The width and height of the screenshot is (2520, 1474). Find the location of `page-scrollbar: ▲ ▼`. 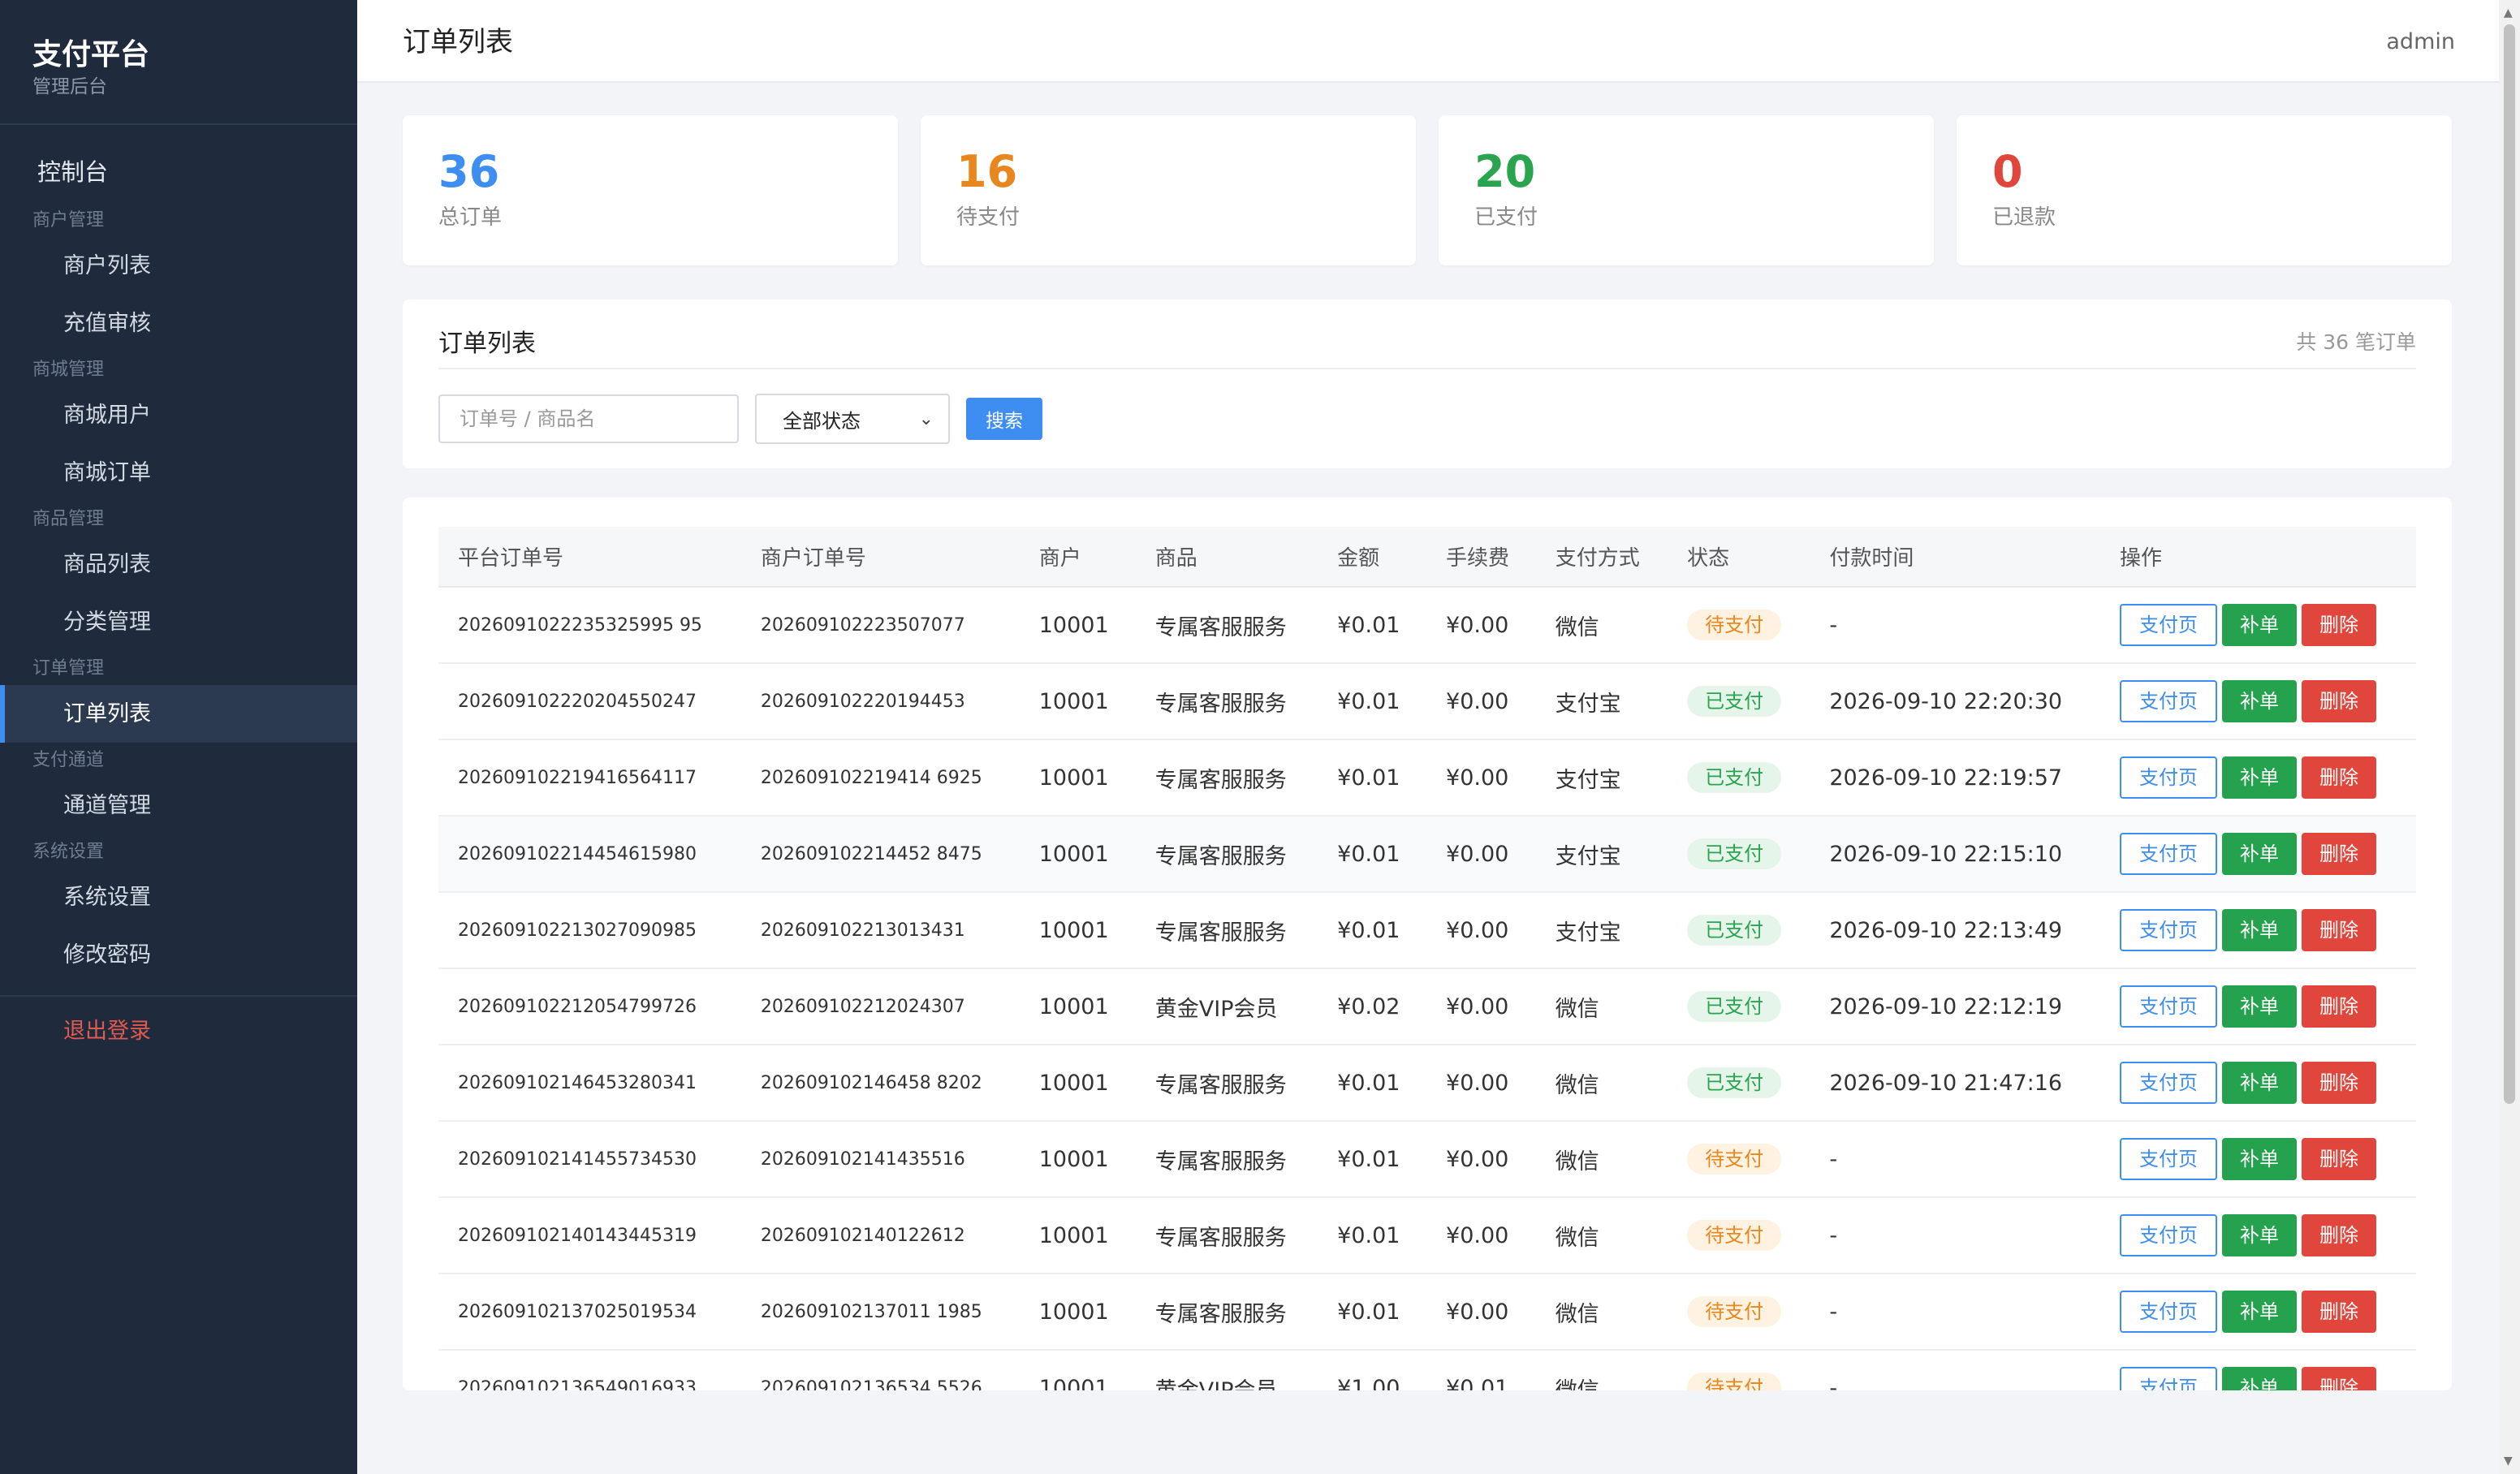

page-scrollbar: ▲ ▼ is located at coordinates (2509, 737).